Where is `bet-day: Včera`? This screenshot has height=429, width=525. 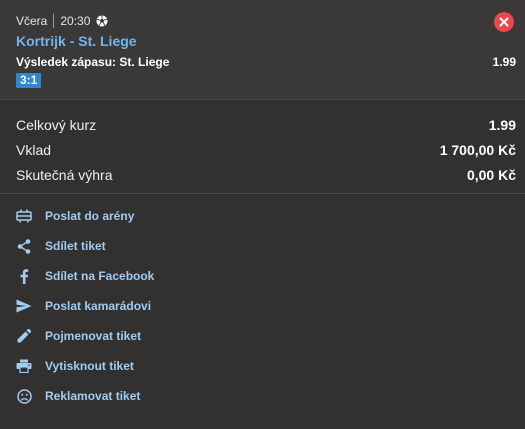 bet-day: Včera is located at coordinates (32, 21).